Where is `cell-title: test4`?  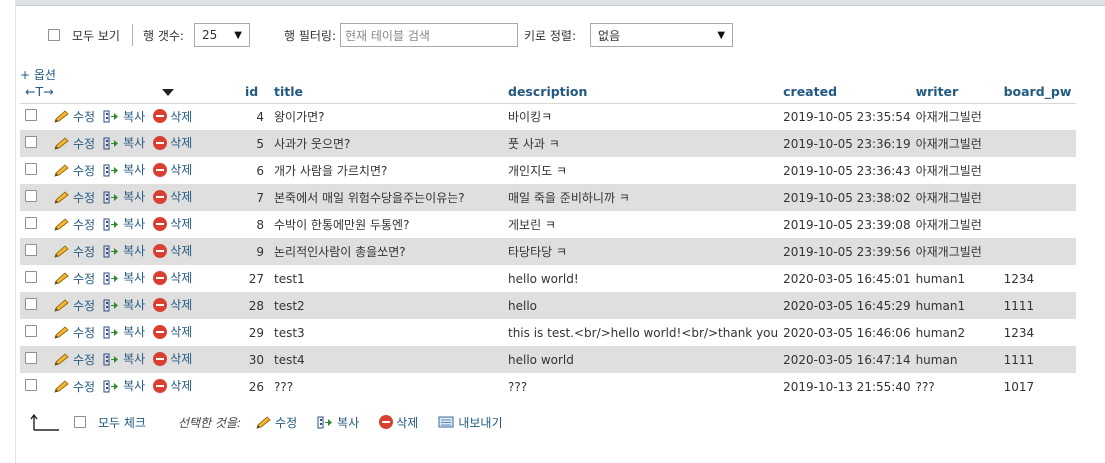 cell-title: test4 is located at coordinates (386, 359).